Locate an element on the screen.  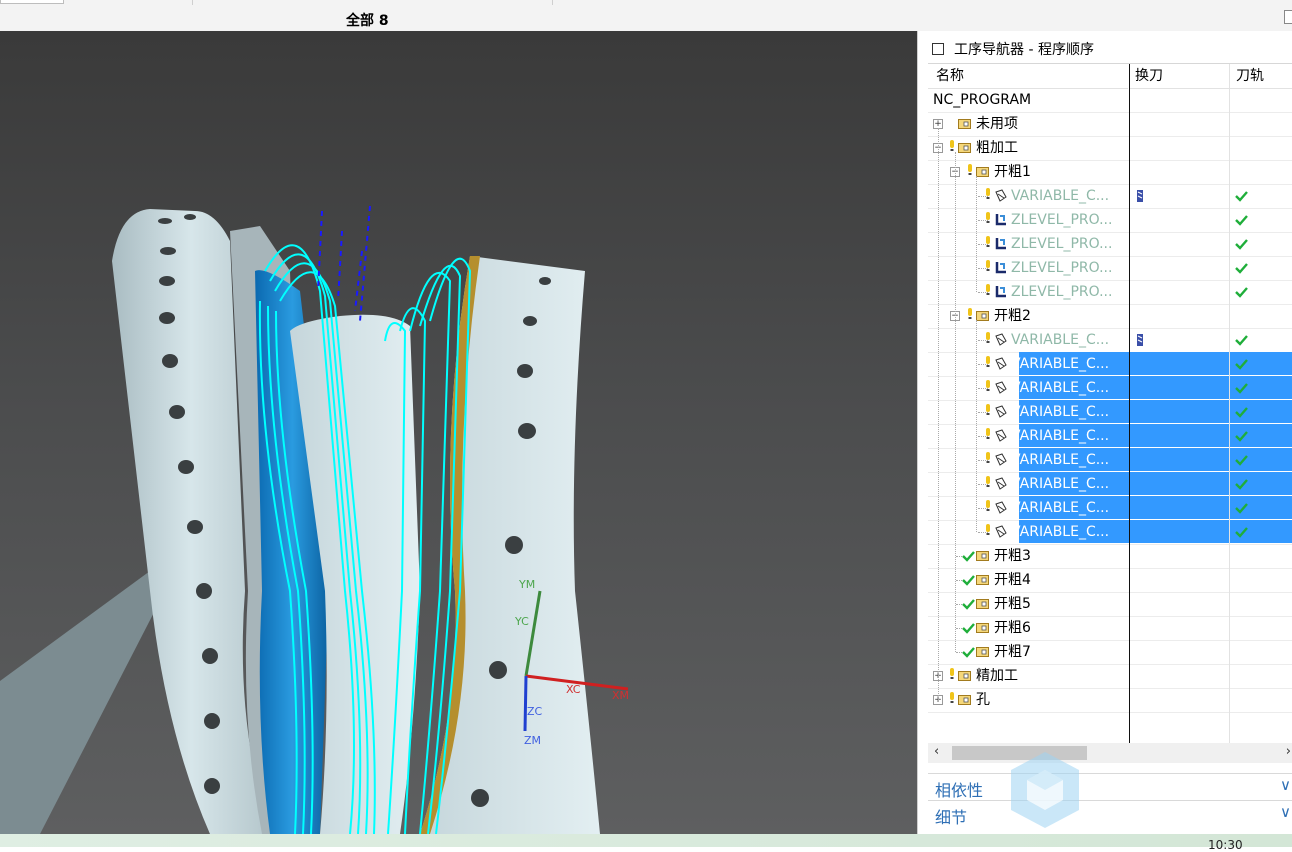
tree-row: 开粗5 is located at coordinates (1110, 604).